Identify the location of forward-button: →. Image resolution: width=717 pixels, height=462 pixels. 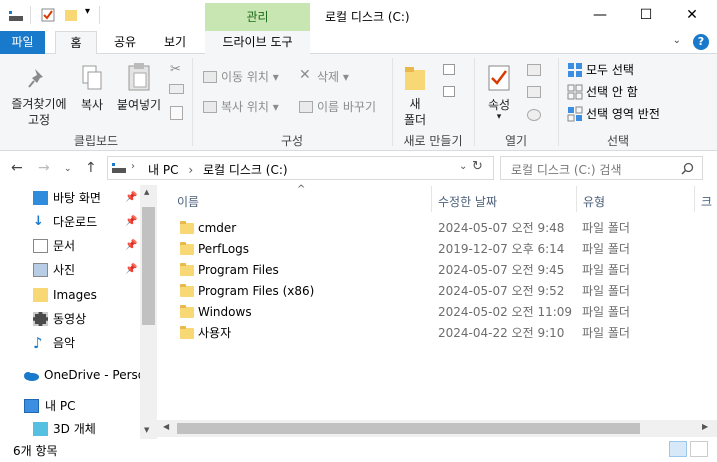
(44, 168).